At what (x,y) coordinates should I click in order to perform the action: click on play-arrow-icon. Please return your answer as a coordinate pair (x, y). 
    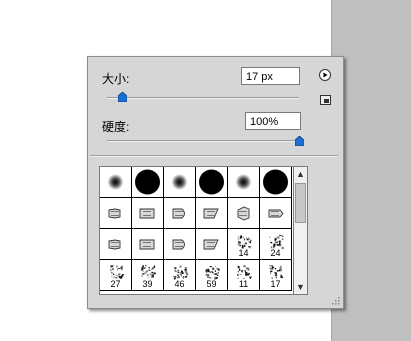
    Looking at the image, I should click on (325, 75).